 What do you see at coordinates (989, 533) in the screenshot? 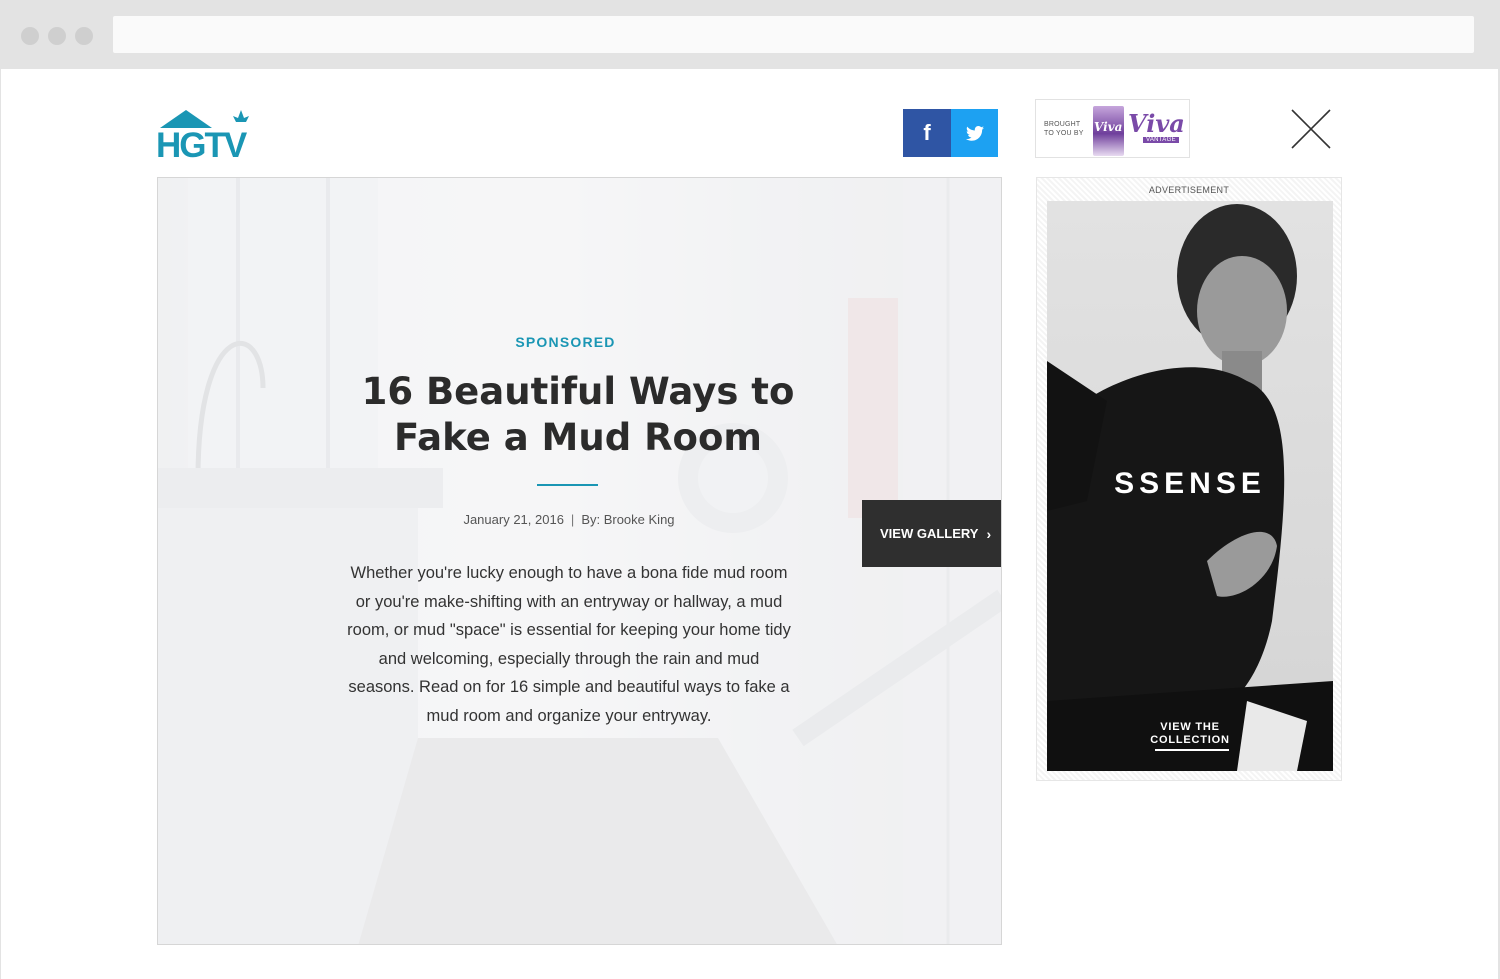
I see `chevron-right-icon: ›` at bounding box center [989, 533].